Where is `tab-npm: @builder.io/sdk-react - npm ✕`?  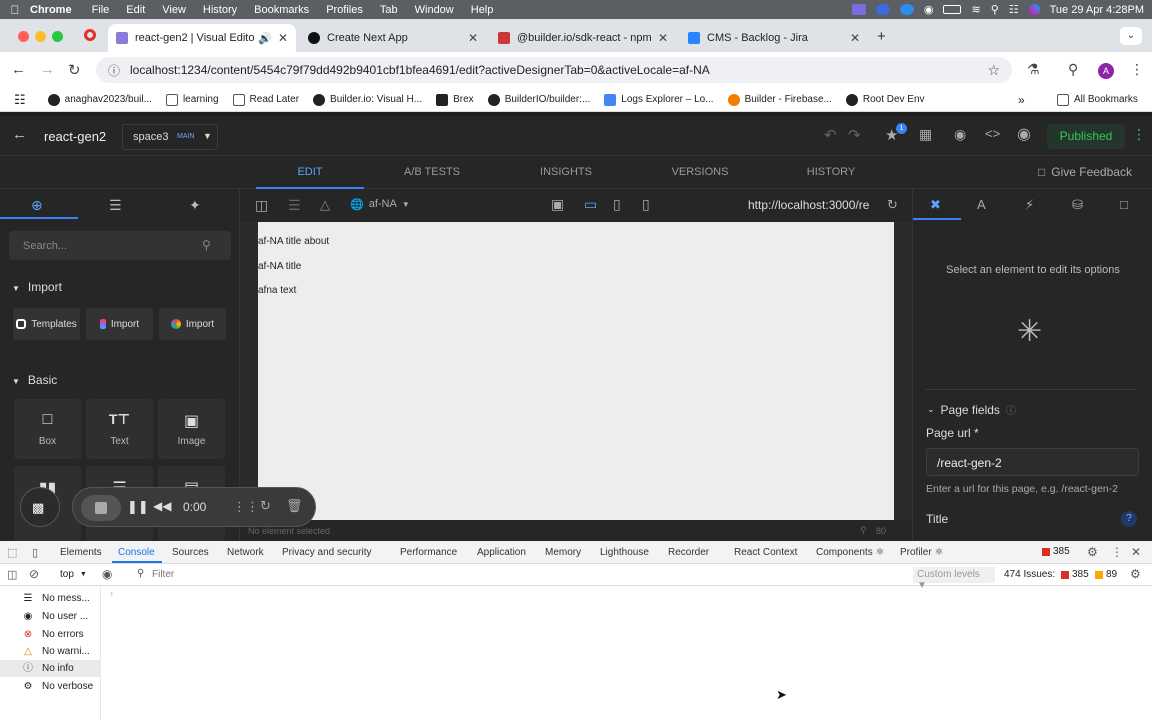
tab-npm: @builder.io/sdk-react - npm ✕ is located at coordinates (583, 38).